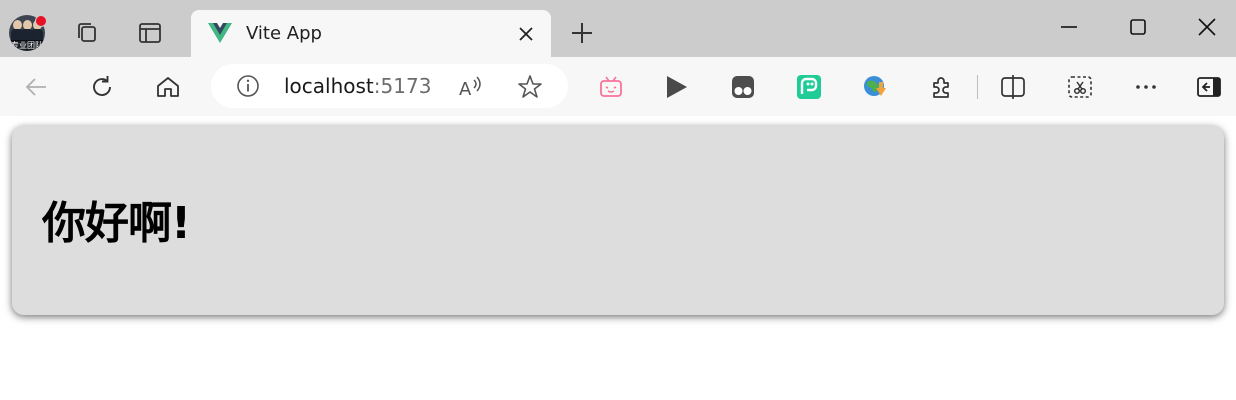  I want to click on vue-logo-icon, so click(220, 33).